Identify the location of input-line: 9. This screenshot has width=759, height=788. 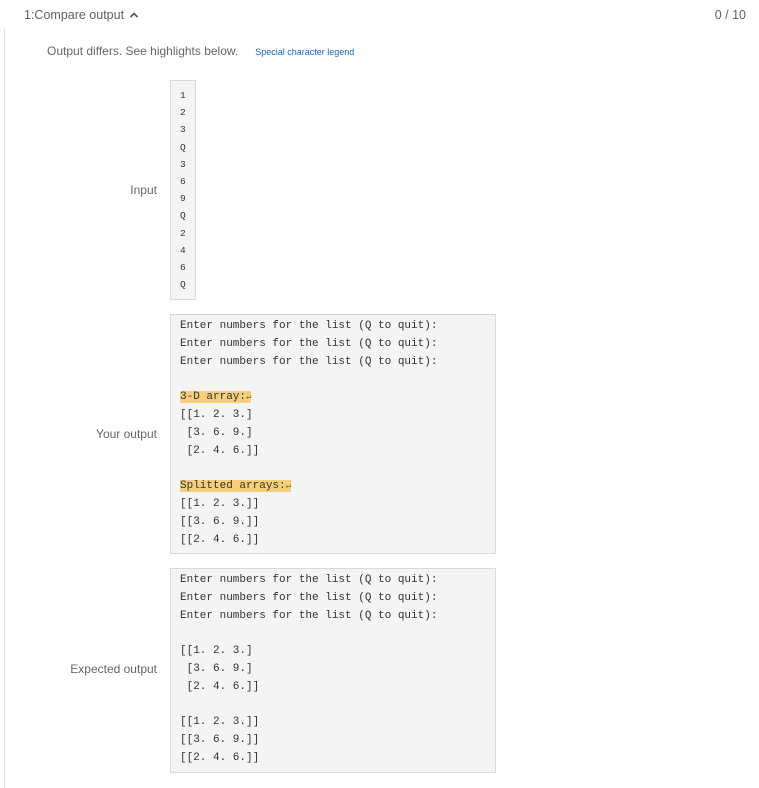
(183, 199).